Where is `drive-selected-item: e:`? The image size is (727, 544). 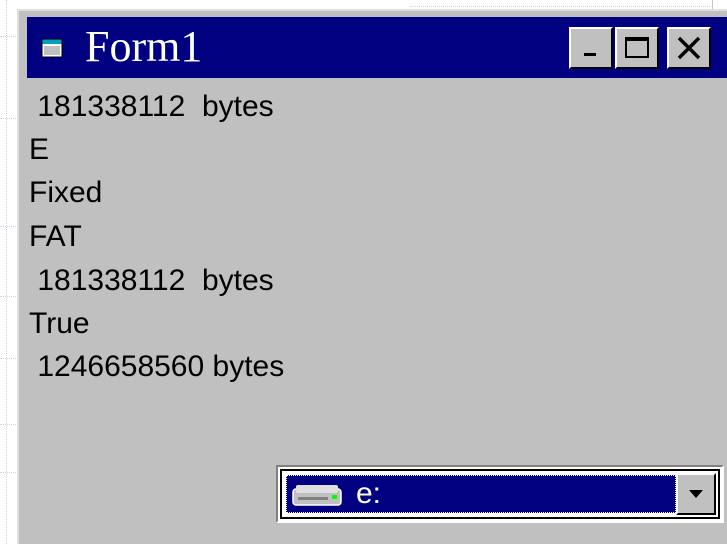 drive-selected-item: e: is located at coordinates (481, 494).